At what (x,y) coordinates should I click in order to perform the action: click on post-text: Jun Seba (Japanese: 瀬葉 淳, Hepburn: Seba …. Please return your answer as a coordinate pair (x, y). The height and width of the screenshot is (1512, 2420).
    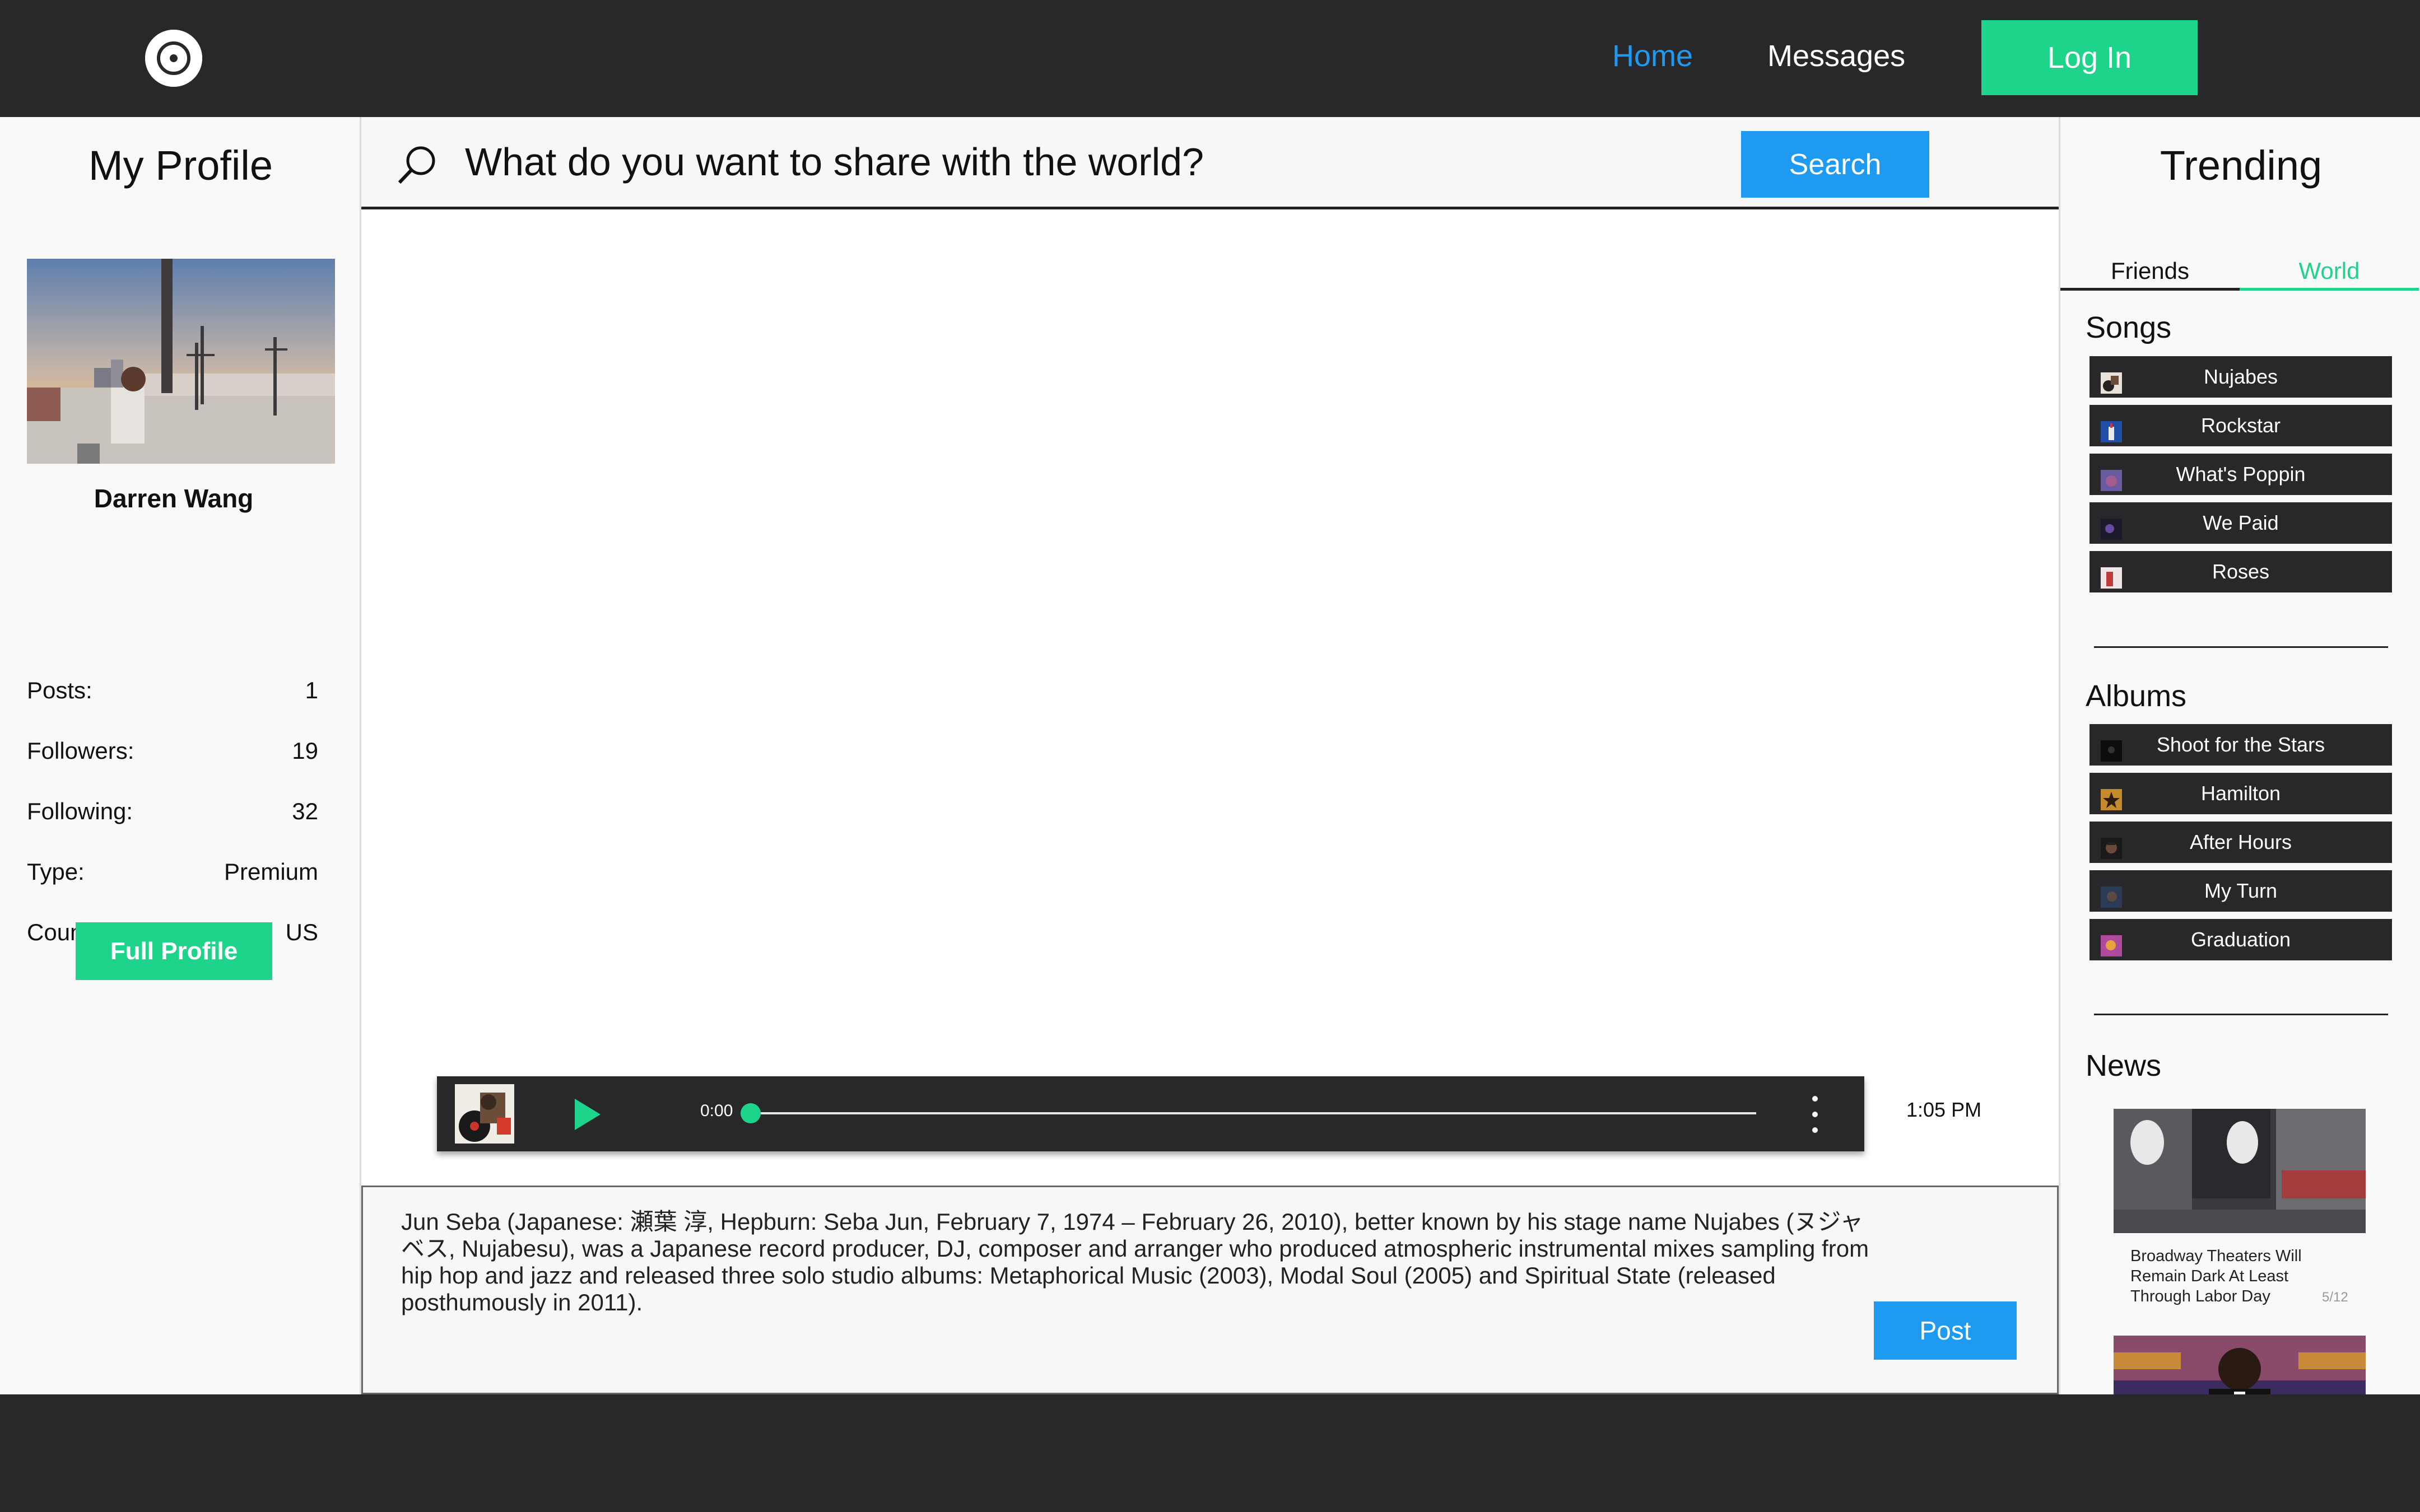
    Looking at the image, I should click on (1144, 1262).